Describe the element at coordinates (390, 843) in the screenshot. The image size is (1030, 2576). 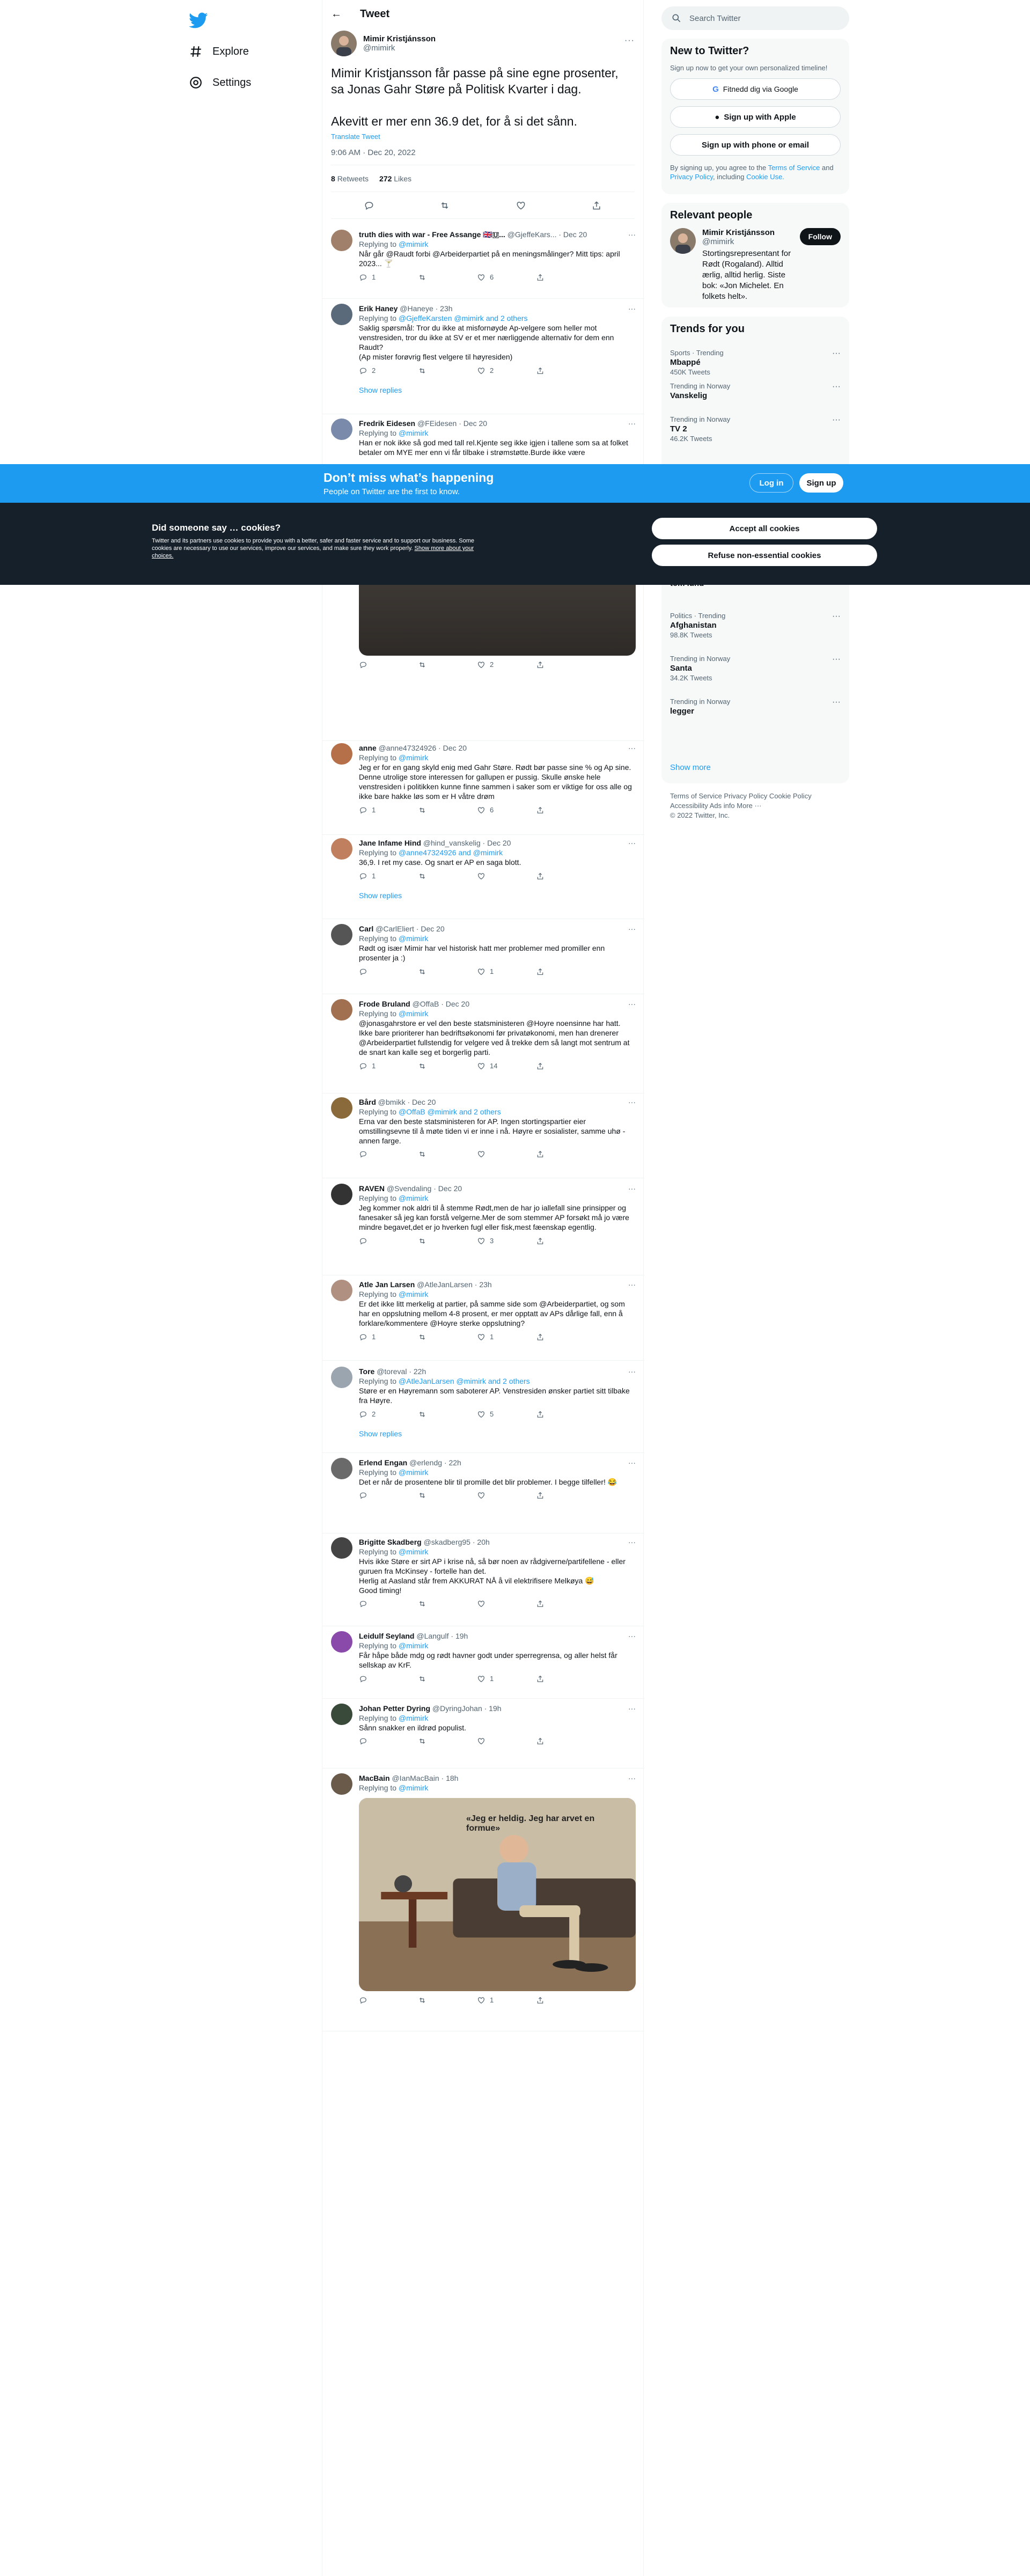
I see `reply-author-name: Jane Infame Hind` at that location.